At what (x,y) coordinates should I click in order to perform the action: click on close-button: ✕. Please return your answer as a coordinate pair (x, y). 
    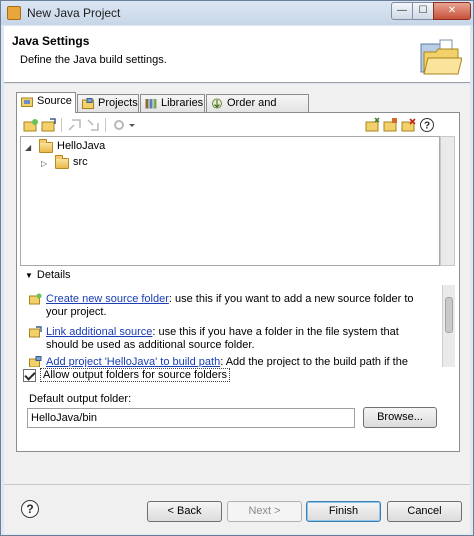
    Looking at the image, I should click on (452, 11).